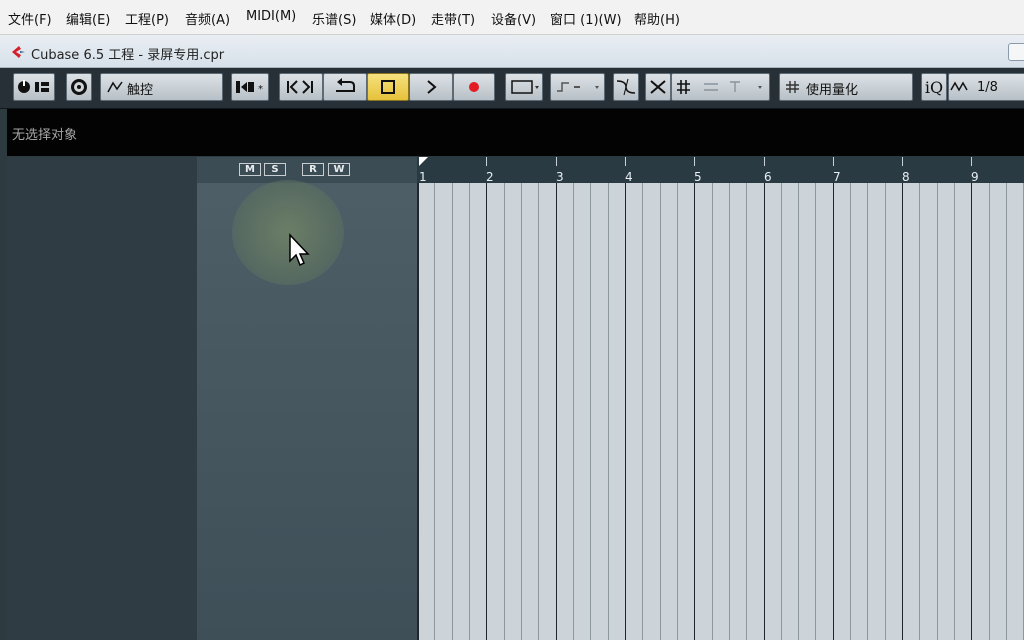 Image resolution: width=1024 pixels, height=640 pixels. What do you see at coordinates (560, 177) in the screenshot?
I see `bar-number: 3` at bounding box center [560, 177].